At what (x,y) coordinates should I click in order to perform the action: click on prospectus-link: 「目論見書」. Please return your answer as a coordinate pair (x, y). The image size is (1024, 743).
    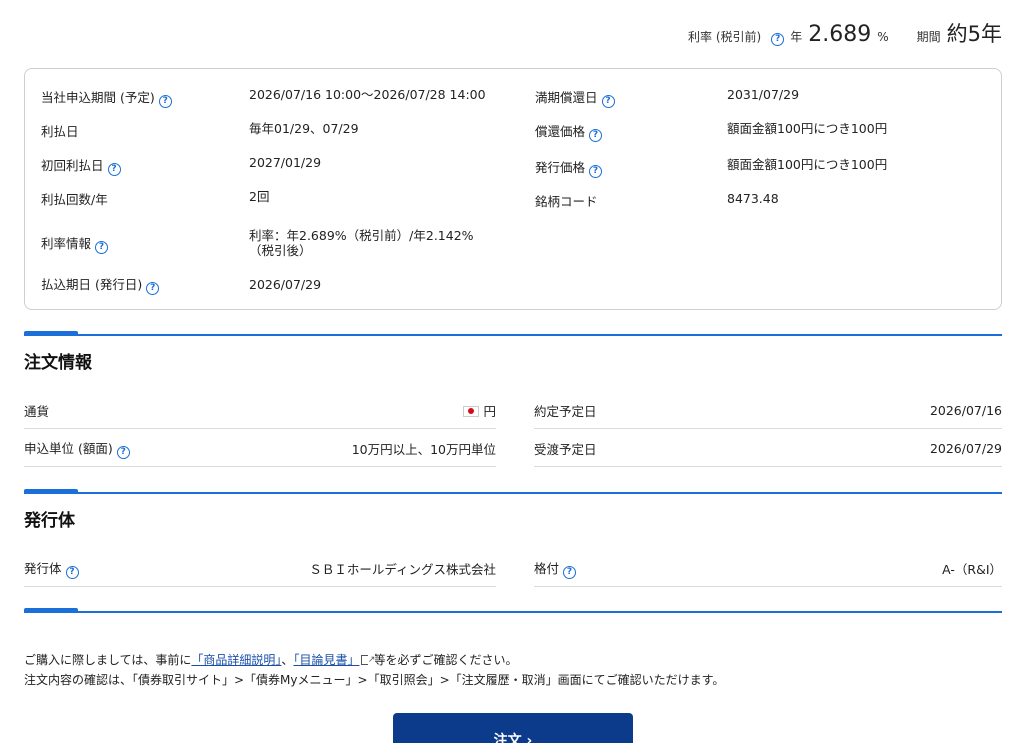
    Looking at the image, I should click on (326, 660).